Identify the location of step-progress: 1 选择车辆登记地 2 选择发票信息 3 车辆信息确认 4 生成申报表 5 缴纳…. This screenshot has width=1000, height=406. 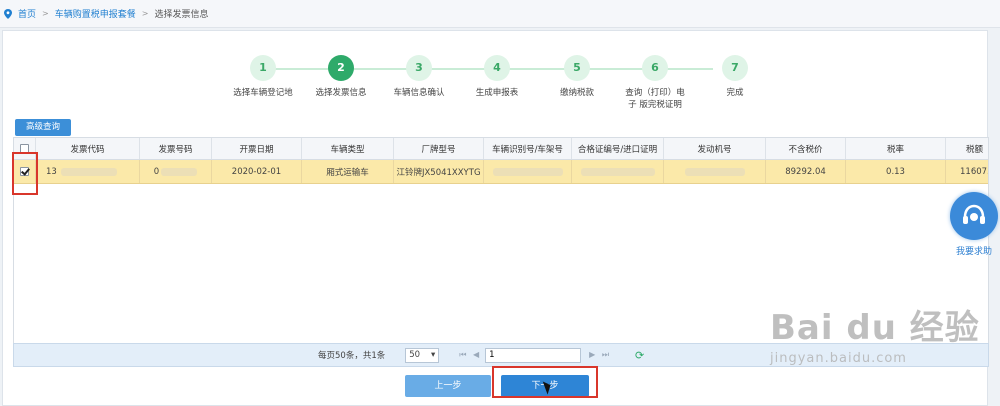
(493, 90).